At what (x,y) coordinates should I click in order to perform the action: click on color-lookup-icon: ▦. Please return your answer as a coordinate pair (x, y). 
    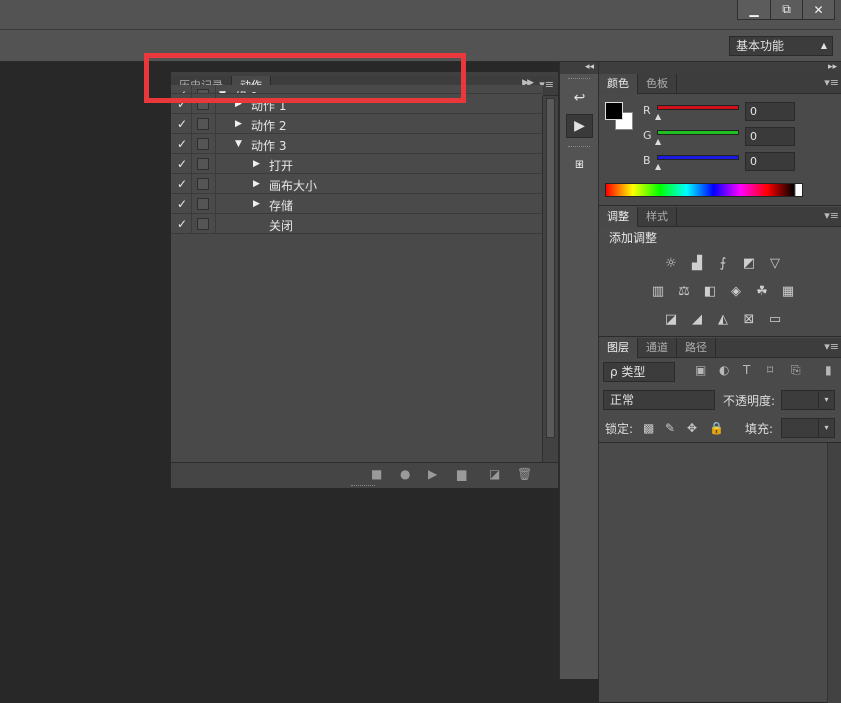
    Looking at the image, I should click on (788, 291).